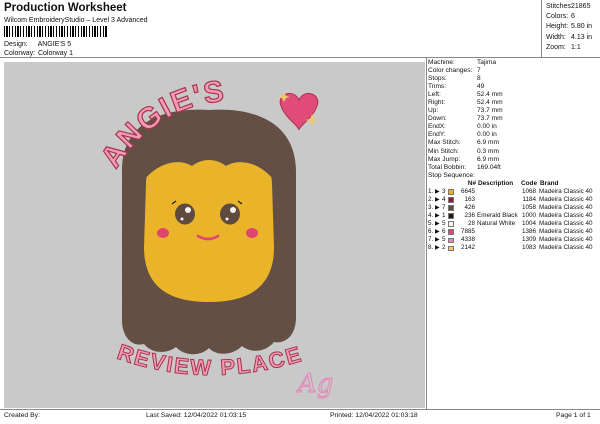 The width and height of the screenshot is (600, 424). Describe the element at coordinates (454, 79) in the screenshot. I see `stat-row: Stops: 8` at that location.